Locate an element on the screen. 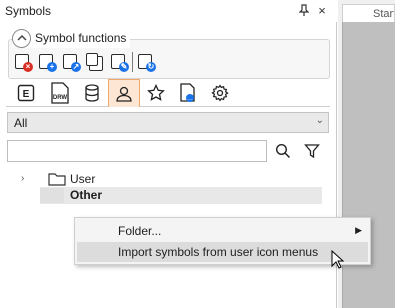 The image size is (395, 308). svg-text: E is located at coordinates (26, 94).